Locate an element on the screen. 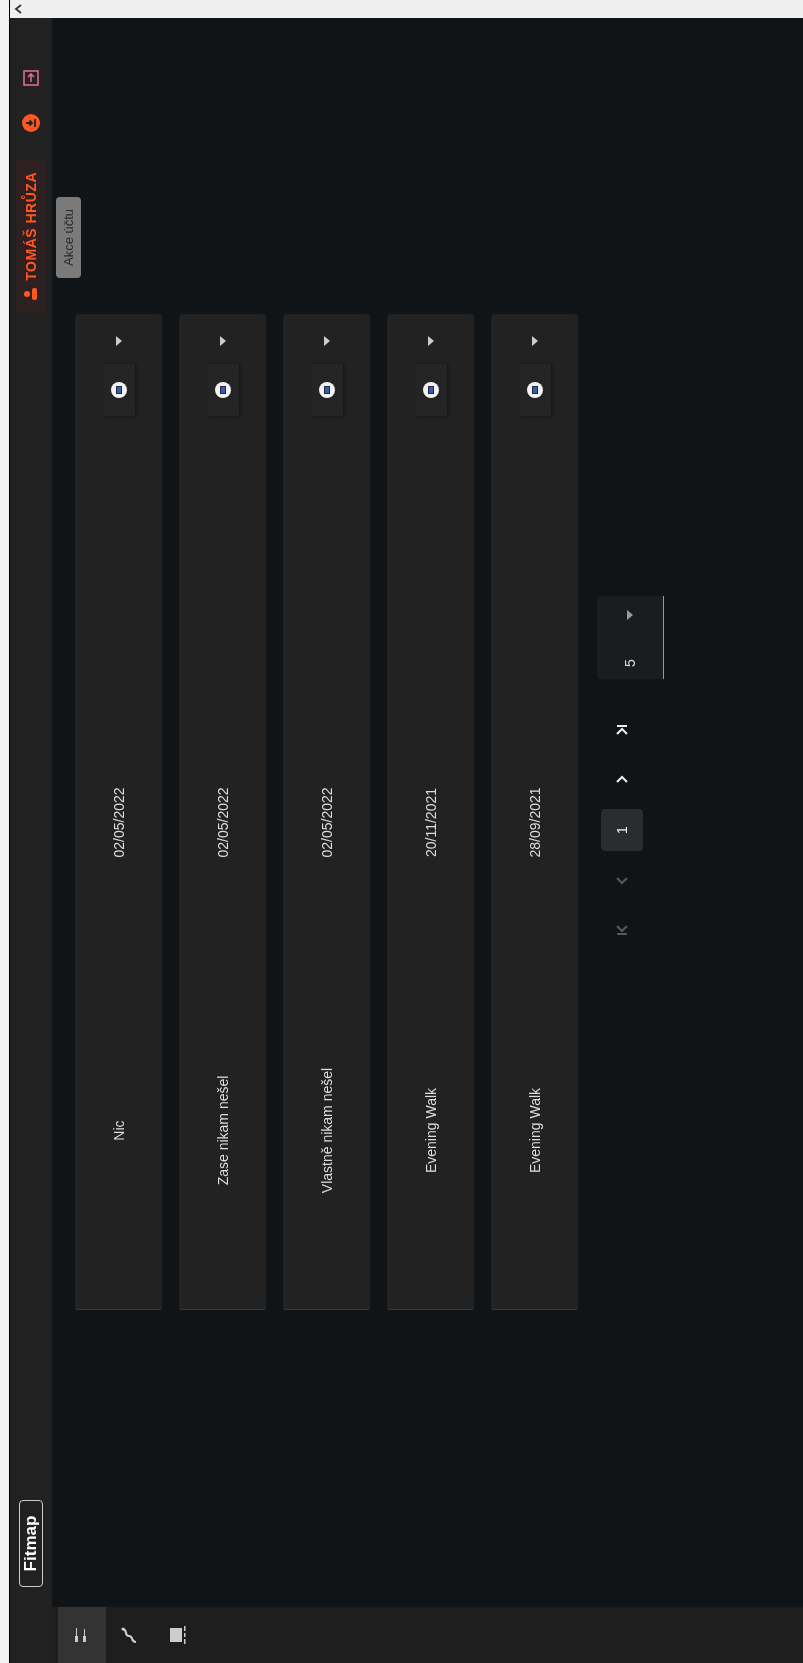  activity-card: Evening Walk 20/11/2021 is located at coordinates (430, 812).